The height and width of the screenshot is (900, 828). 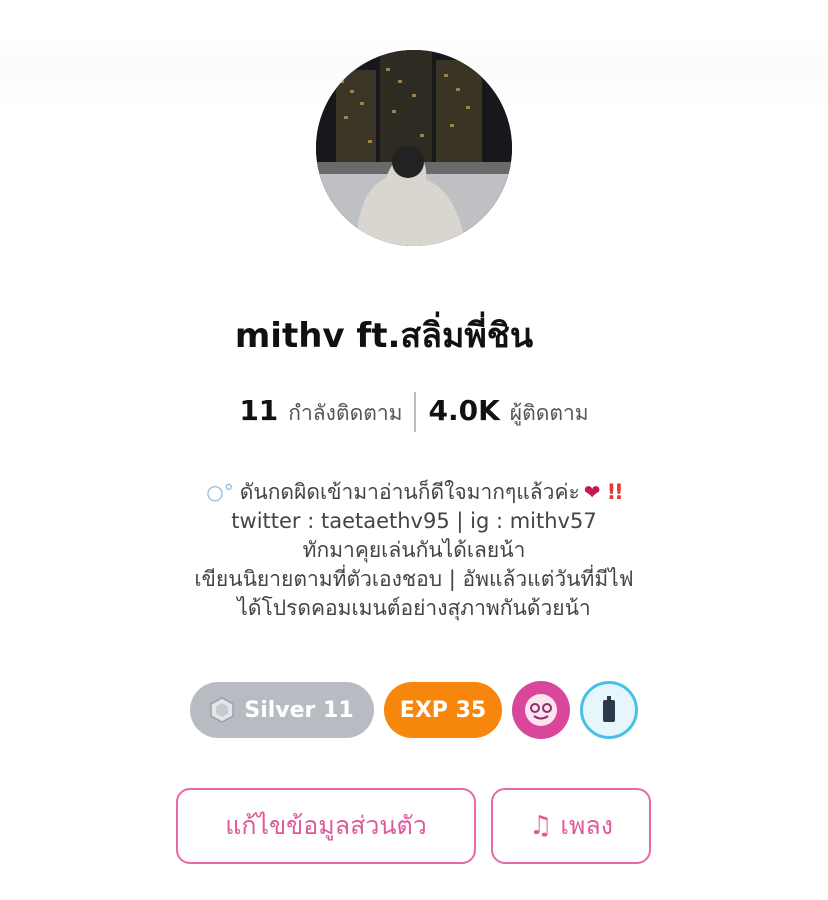 I want to click on blue-device-badge, so click(x=609, y=710).